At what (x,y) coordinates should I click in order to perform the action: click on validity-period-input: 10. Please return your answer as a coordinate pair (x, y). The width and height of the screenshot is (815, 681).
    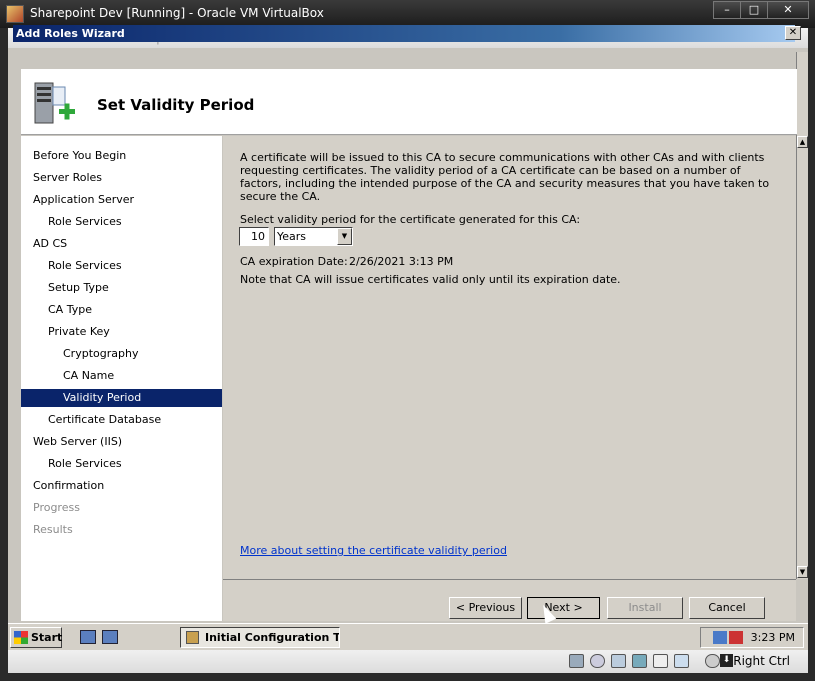
    Looking at the image, I should click on (254, 236).